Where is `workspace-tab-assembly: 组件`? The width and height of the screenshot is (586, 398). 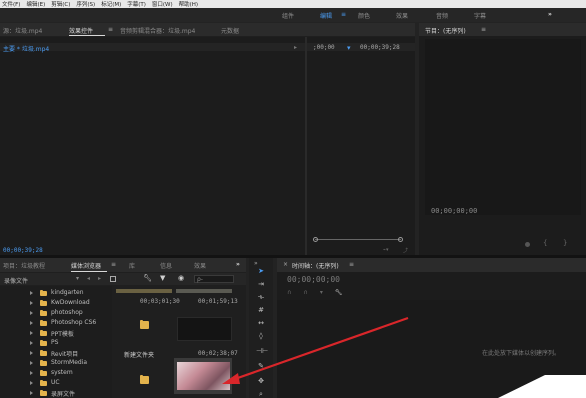 workspace-tab-assembly: 组件 is located at coordinates (288, 15).